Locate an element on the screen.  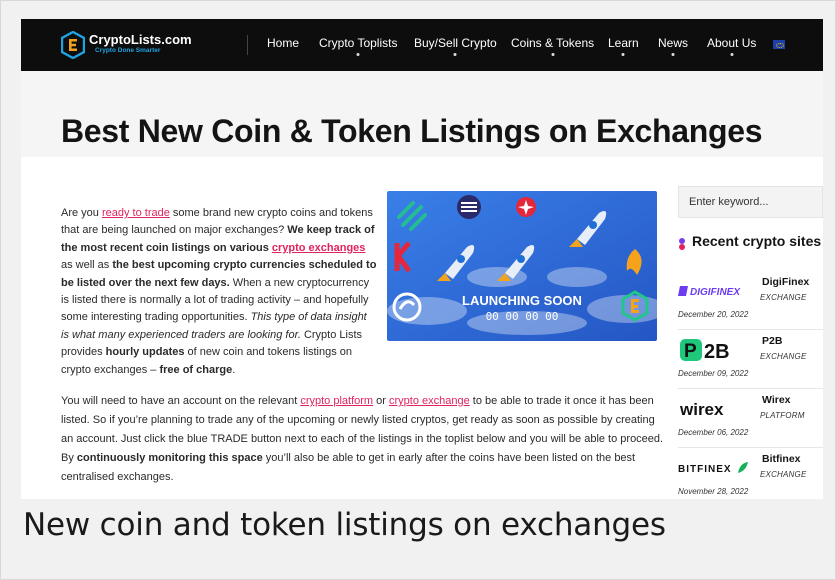
site-logo: CryptoLists.com Crypto Done Smarter is located at coordinates (141, 46).